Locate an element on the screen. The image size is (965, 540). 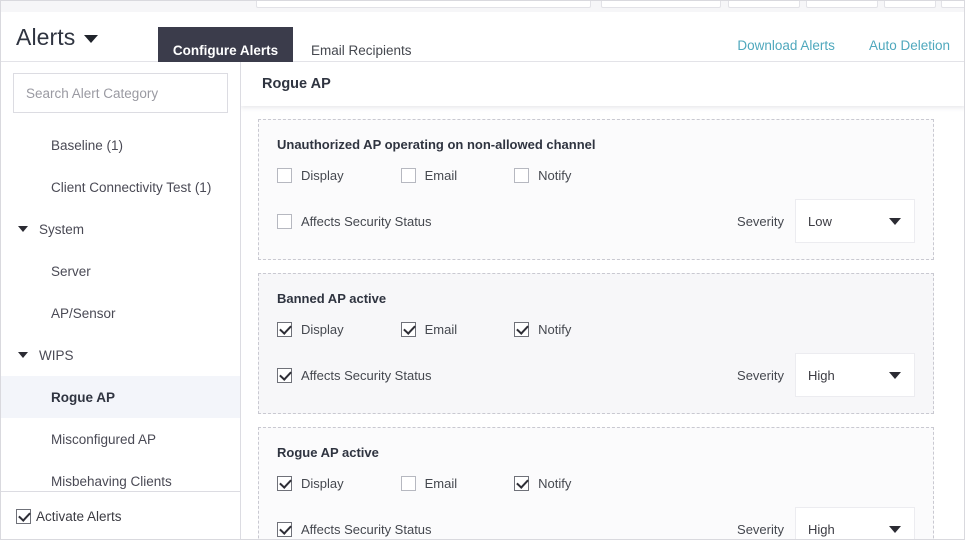
sidebar-item-misconfigured-ap: Misconfigured AP is located at coordinates (120, 439).